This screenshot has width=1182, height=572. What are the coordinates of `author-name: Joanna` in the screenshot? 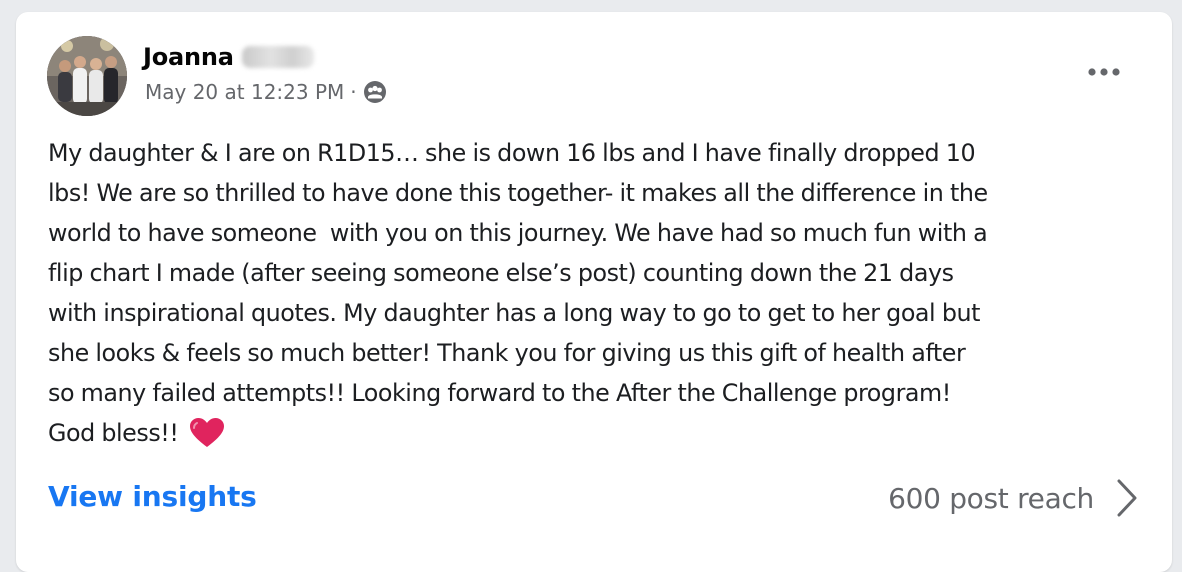 It's located at (188, 57).